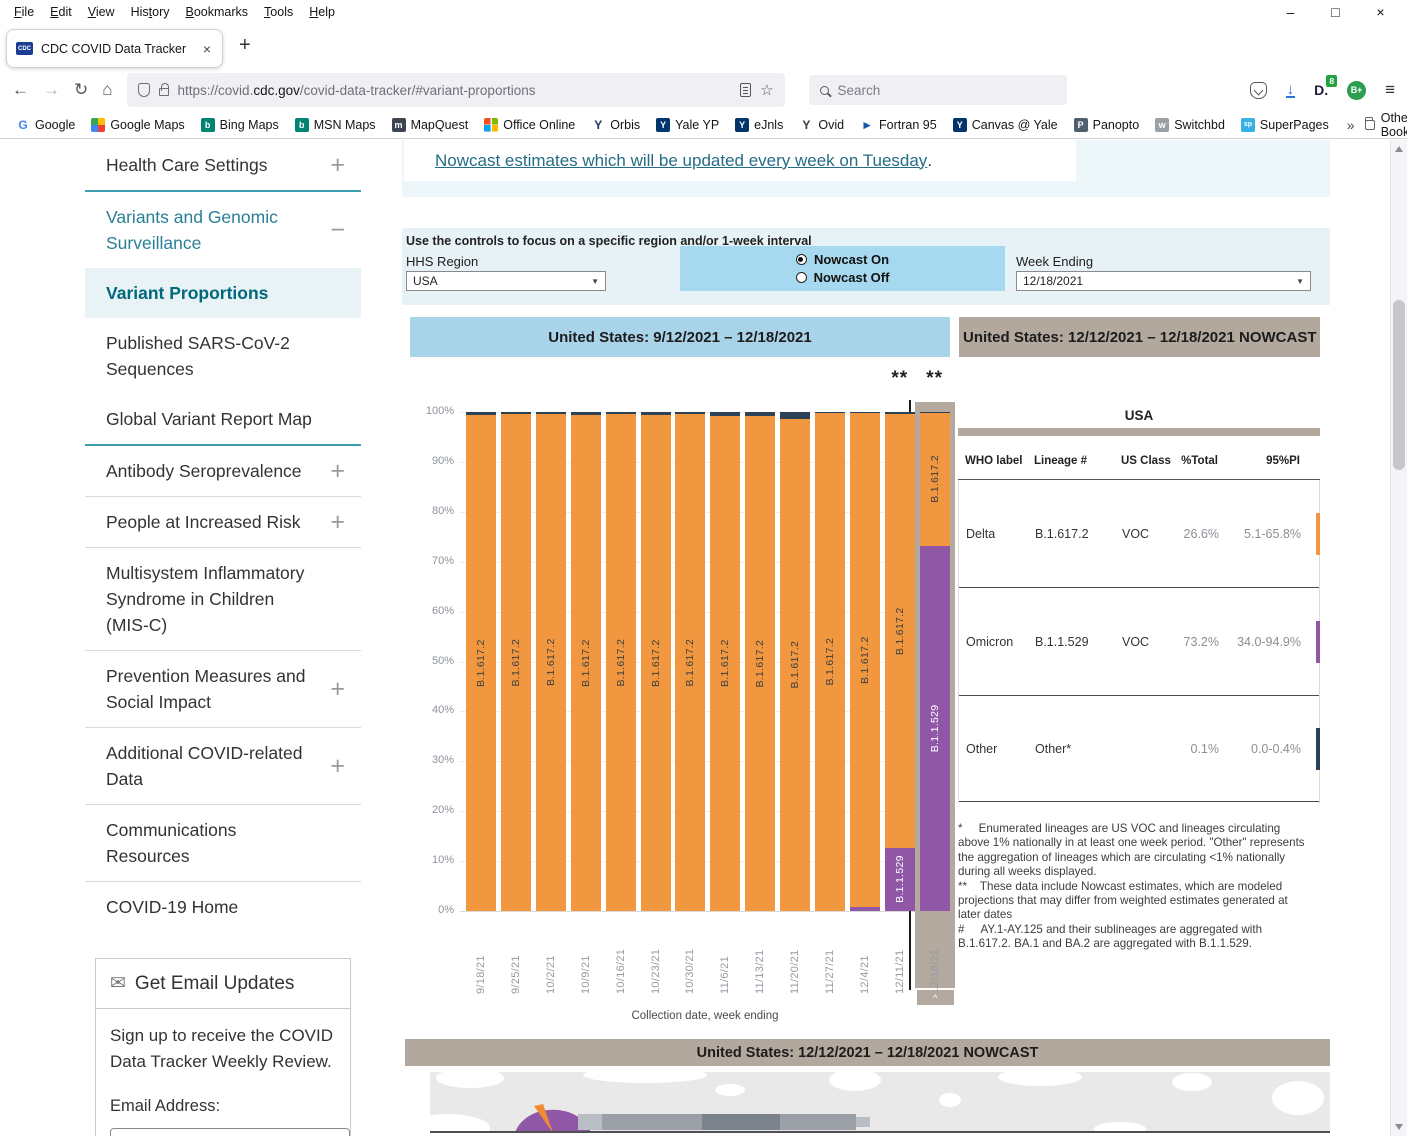  I want to click on reader-mode-icon, so click(746, 90).